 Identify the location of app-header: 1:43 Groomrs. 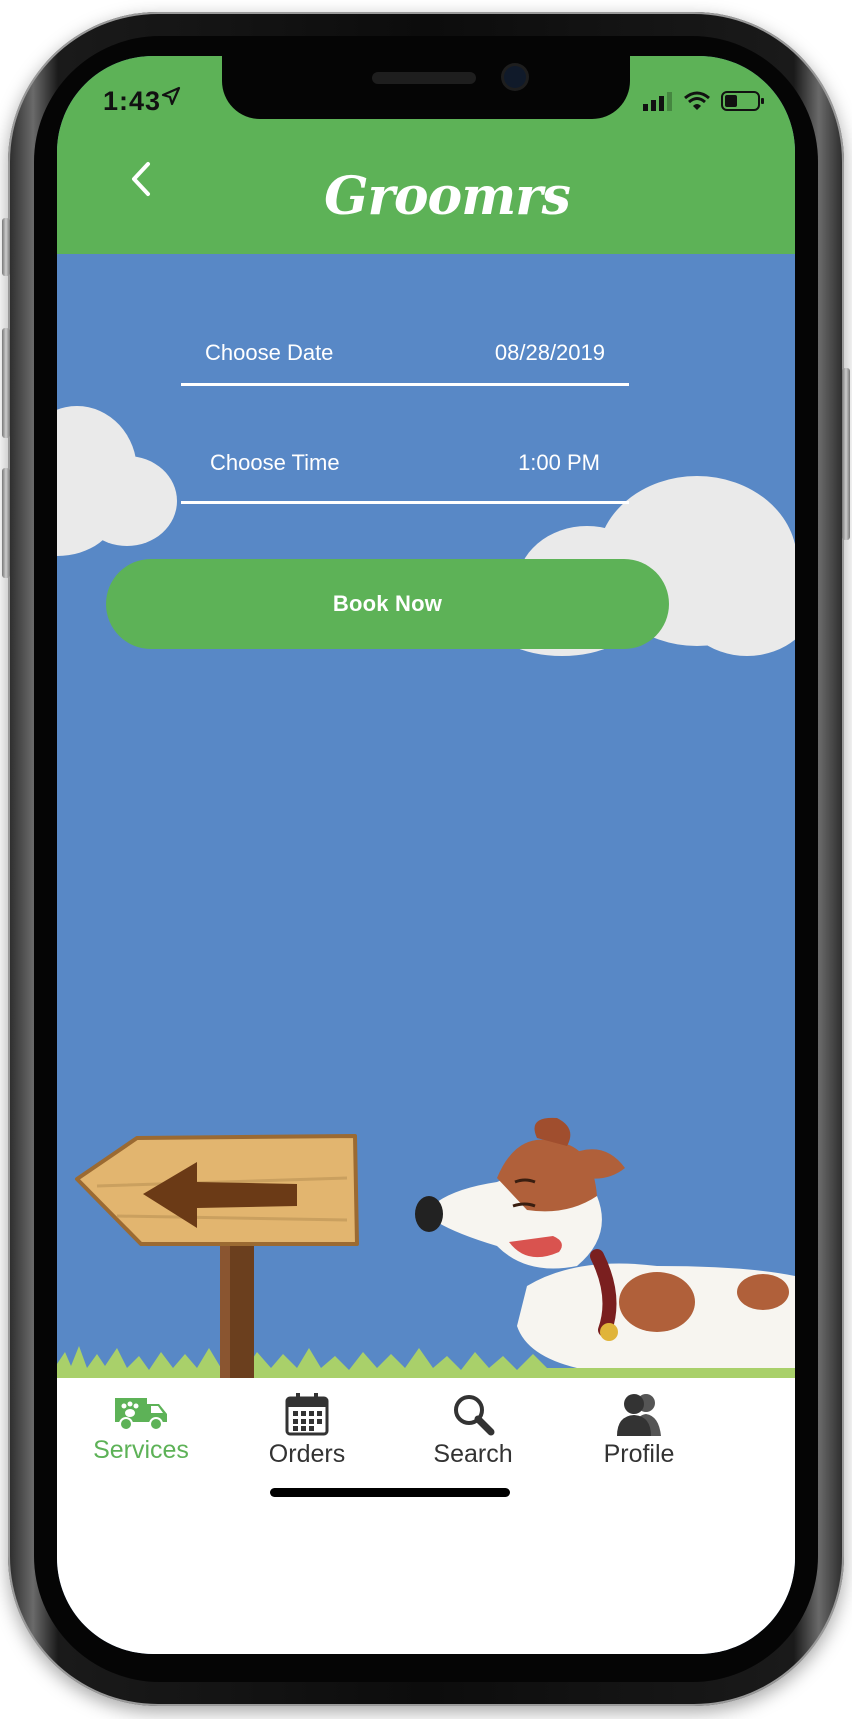
(426, 155).